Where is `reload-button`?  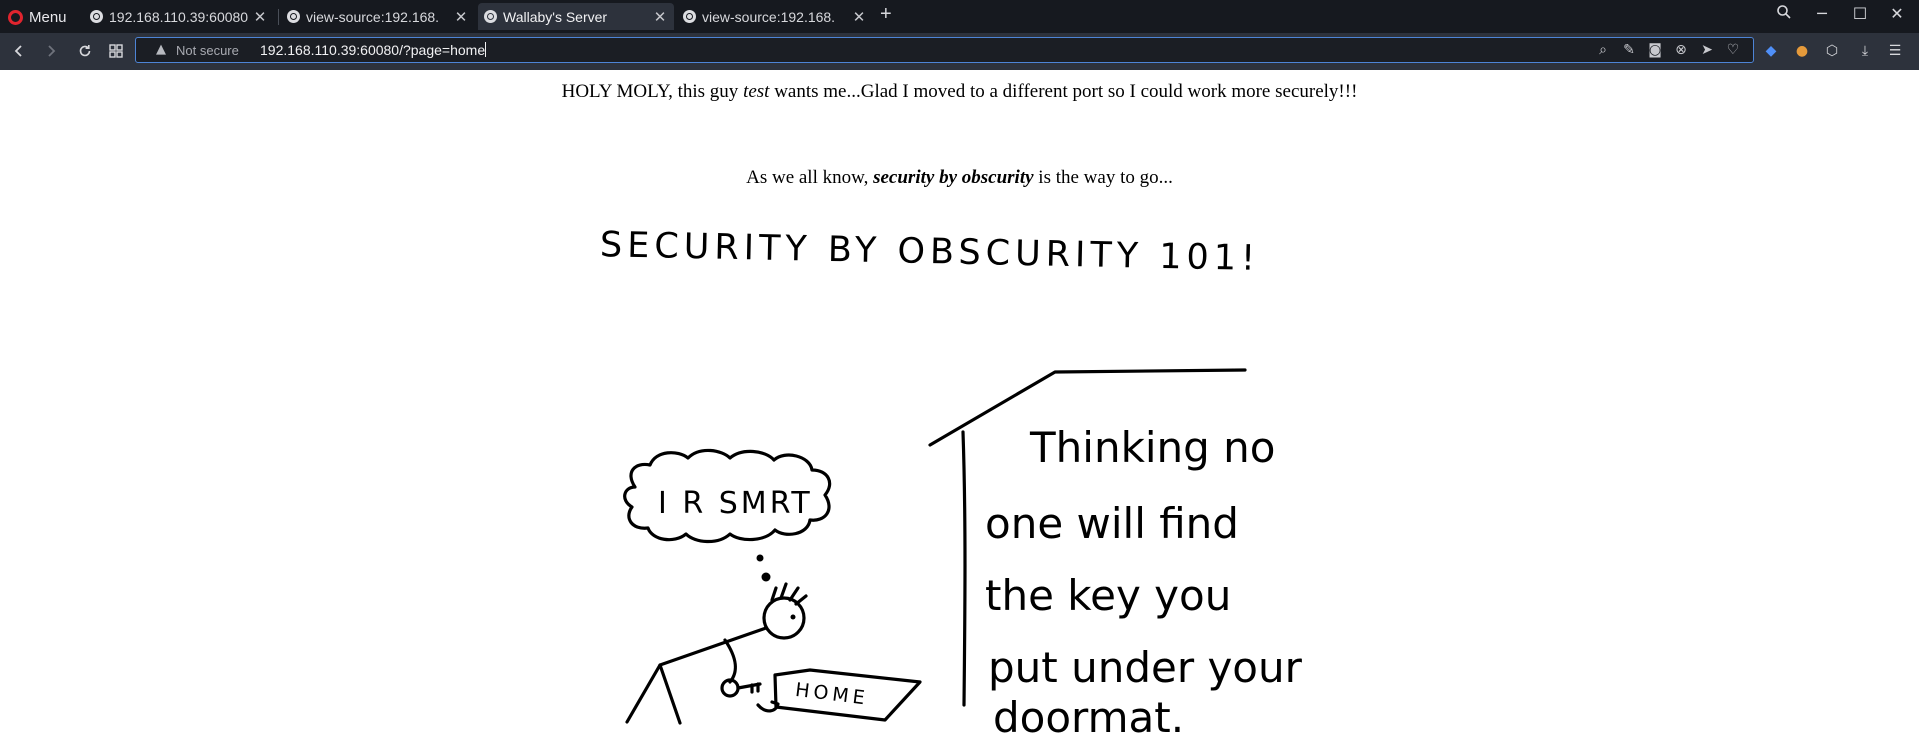 reload-button is located at coordinates (85, 51).